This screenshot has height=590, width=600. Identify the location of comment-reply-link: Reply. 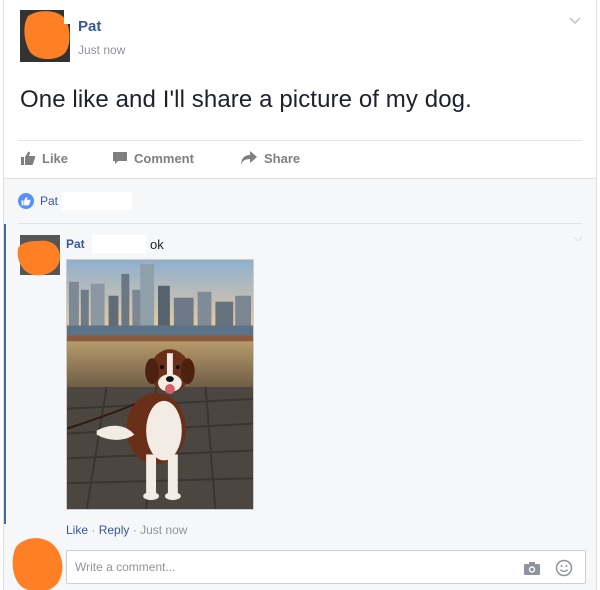
(114, 530).